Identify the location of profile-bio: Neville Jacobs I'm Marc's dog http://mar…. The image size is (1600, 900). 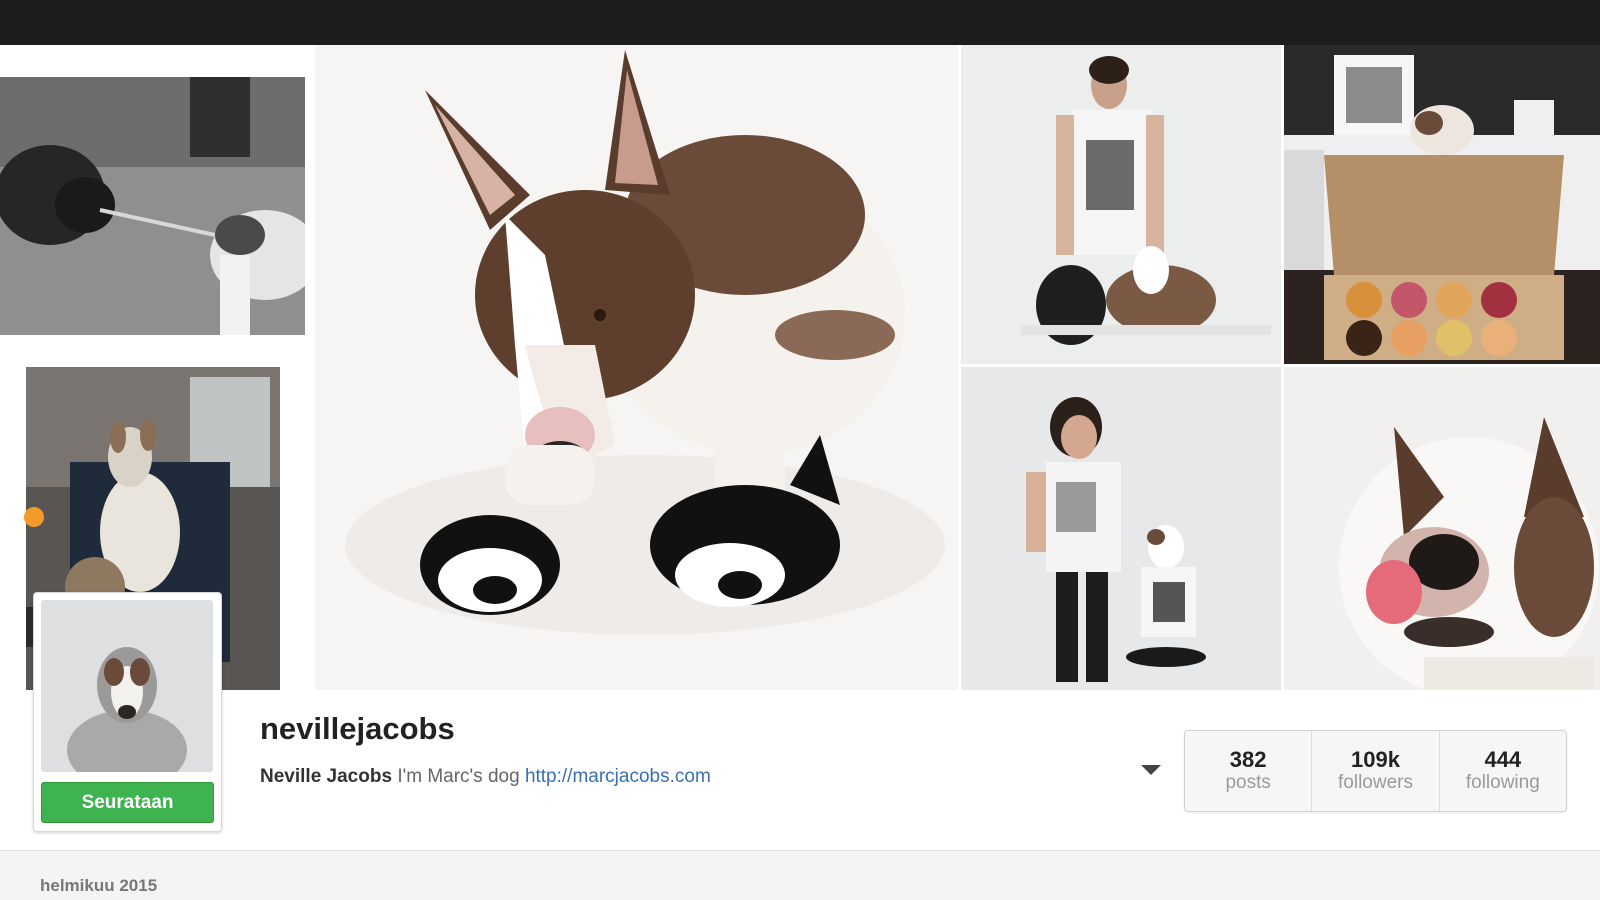
(485, 777).